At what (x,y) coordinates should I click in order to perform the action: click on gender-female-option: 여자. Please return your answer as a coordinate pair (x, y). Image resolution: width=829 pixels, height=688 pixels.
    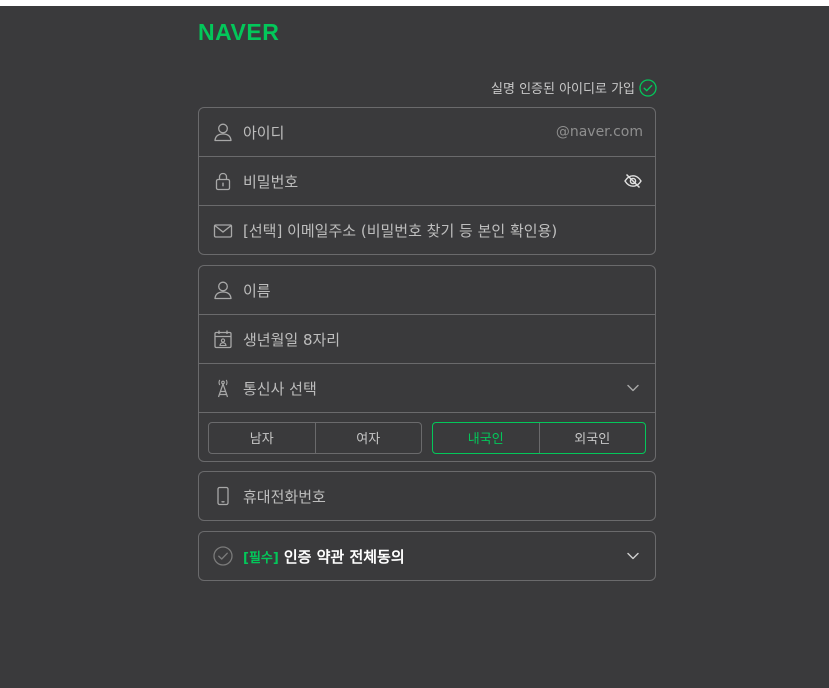
    Looking at the image, I should click on (368, 437).